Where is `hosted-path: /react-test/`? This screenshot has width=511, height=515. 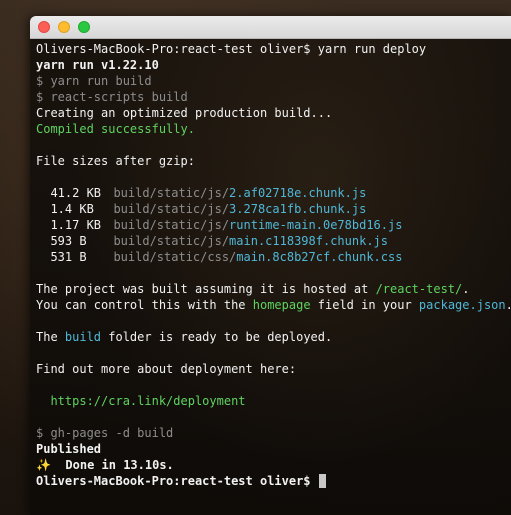
hosted-path: /react-test/ is located at coordinates (419, 289).